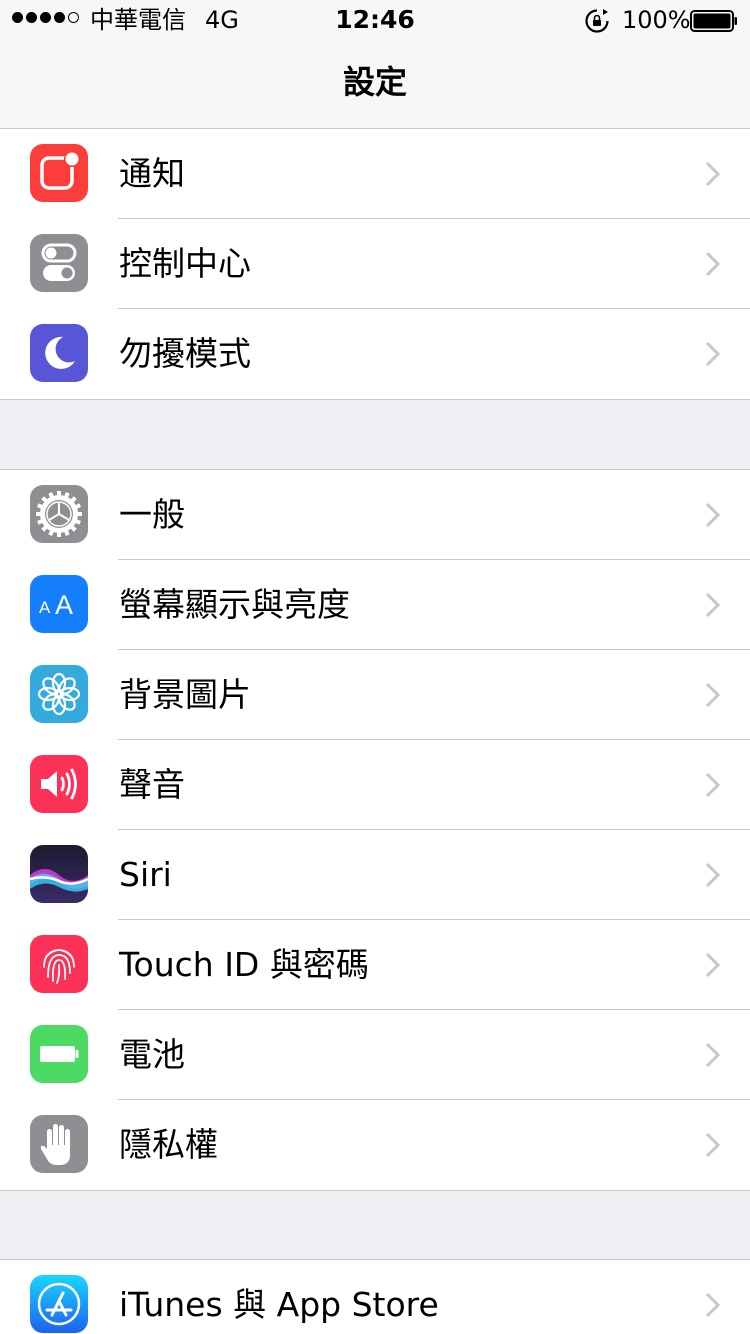  Describe the element at coordinates (152, 1054) in the screenshot. I see `settings-row-label: 電池` at that location.